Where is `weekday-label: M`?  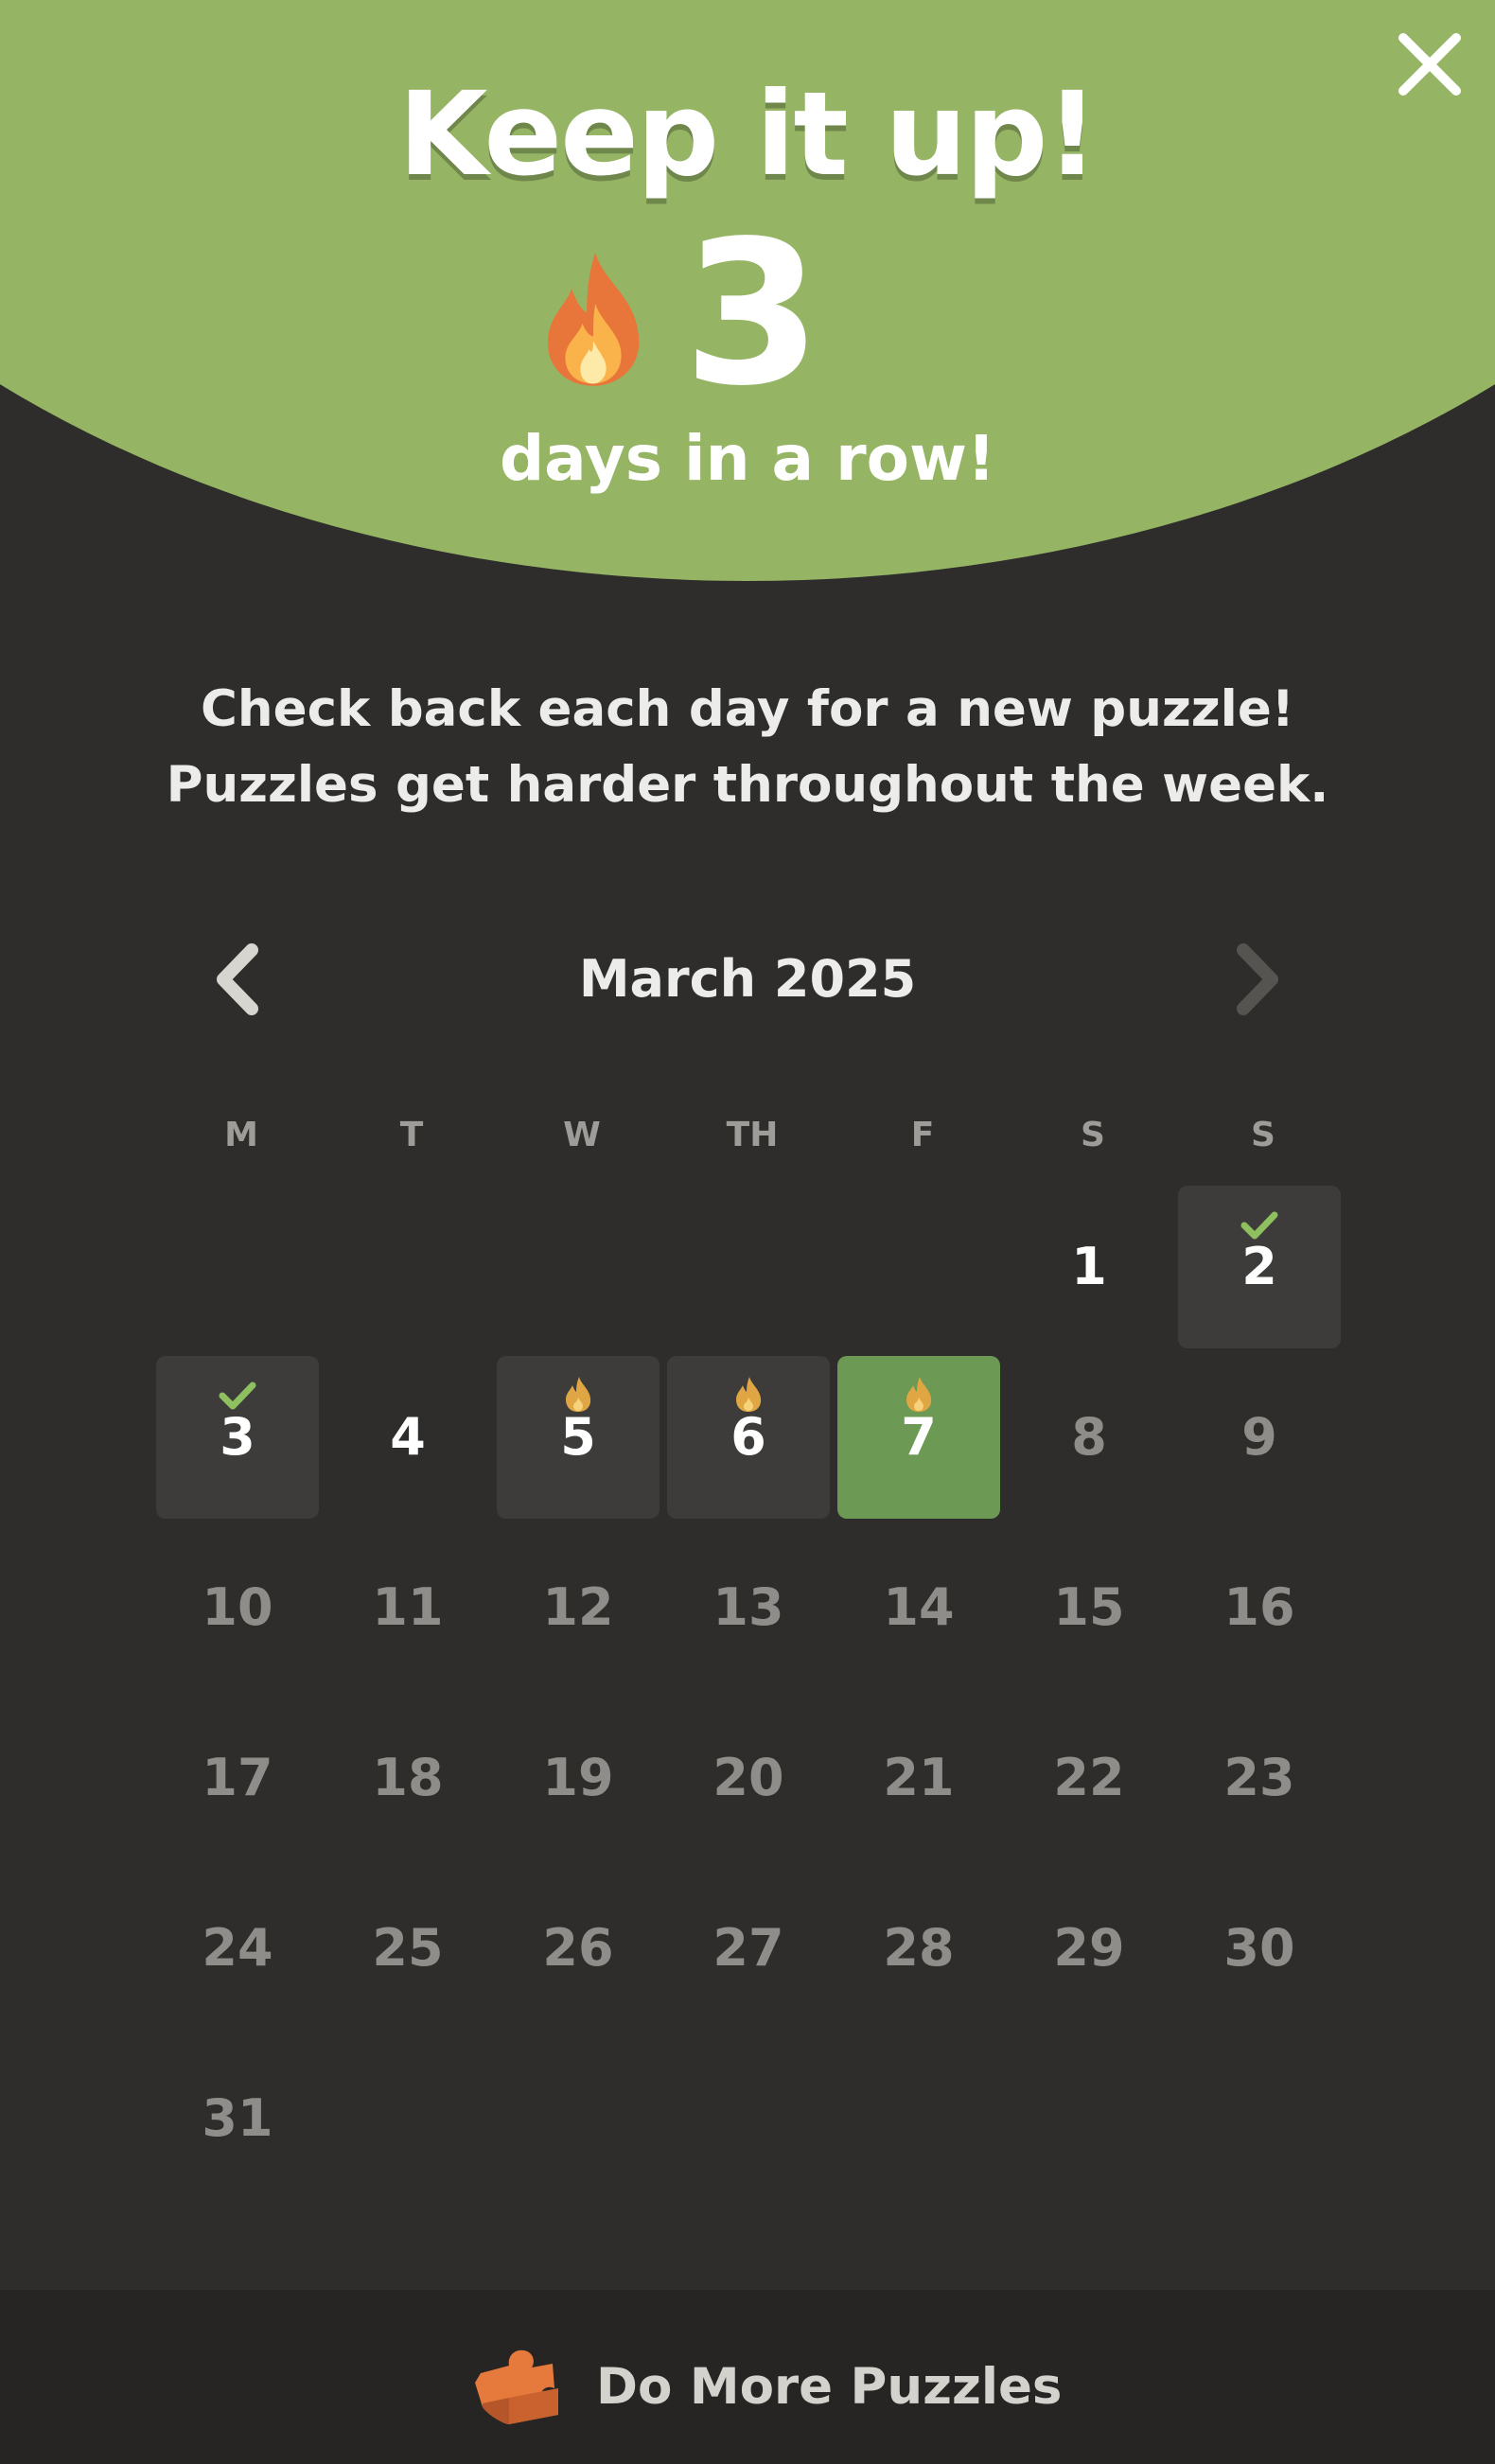
weekday-label: M is located at coordinates (241, 1135).